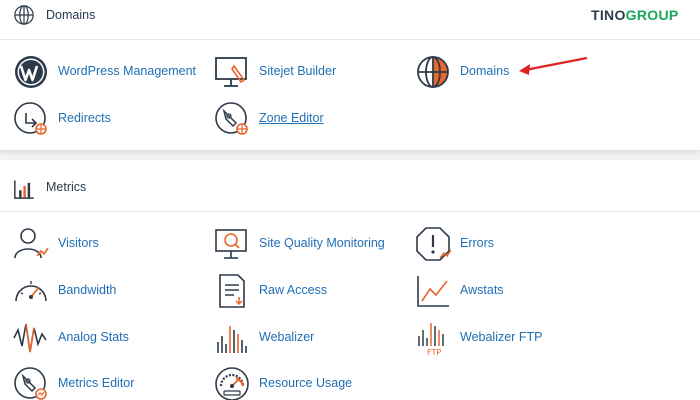 This screenshot has height=400, width=700. I want to click on webalizer-ftp-icon: FTP, so click(431, 339).